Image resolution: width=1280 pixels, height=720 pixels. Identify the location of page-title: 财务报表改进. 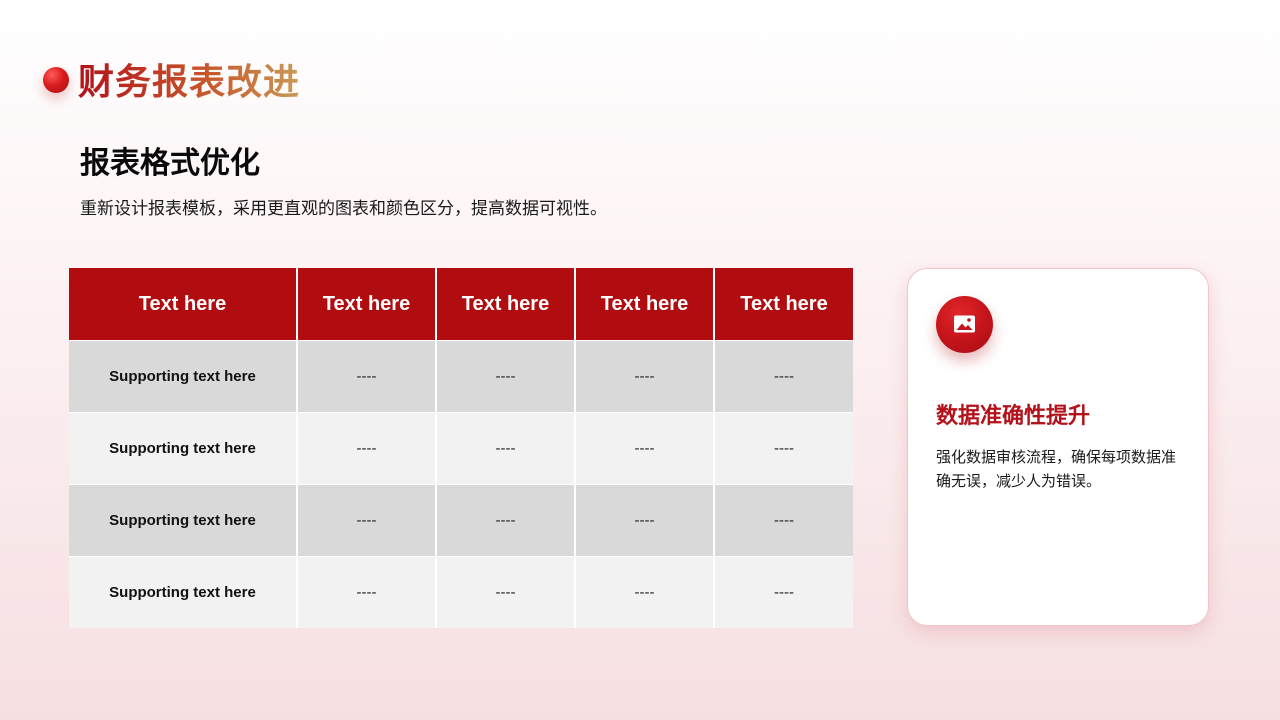
(189, 82).